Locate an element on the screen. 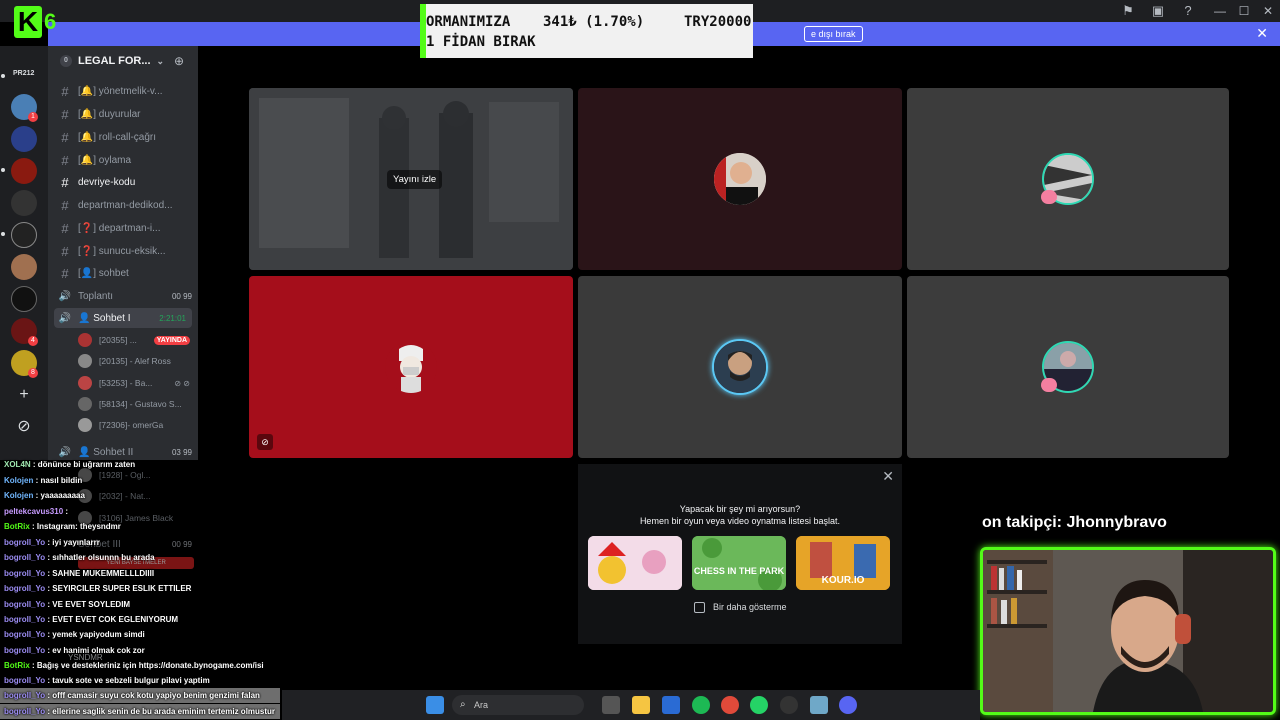 This screenshot has height=720, width=1280. unread-badge: 1 is located at coordinates (33, 117).